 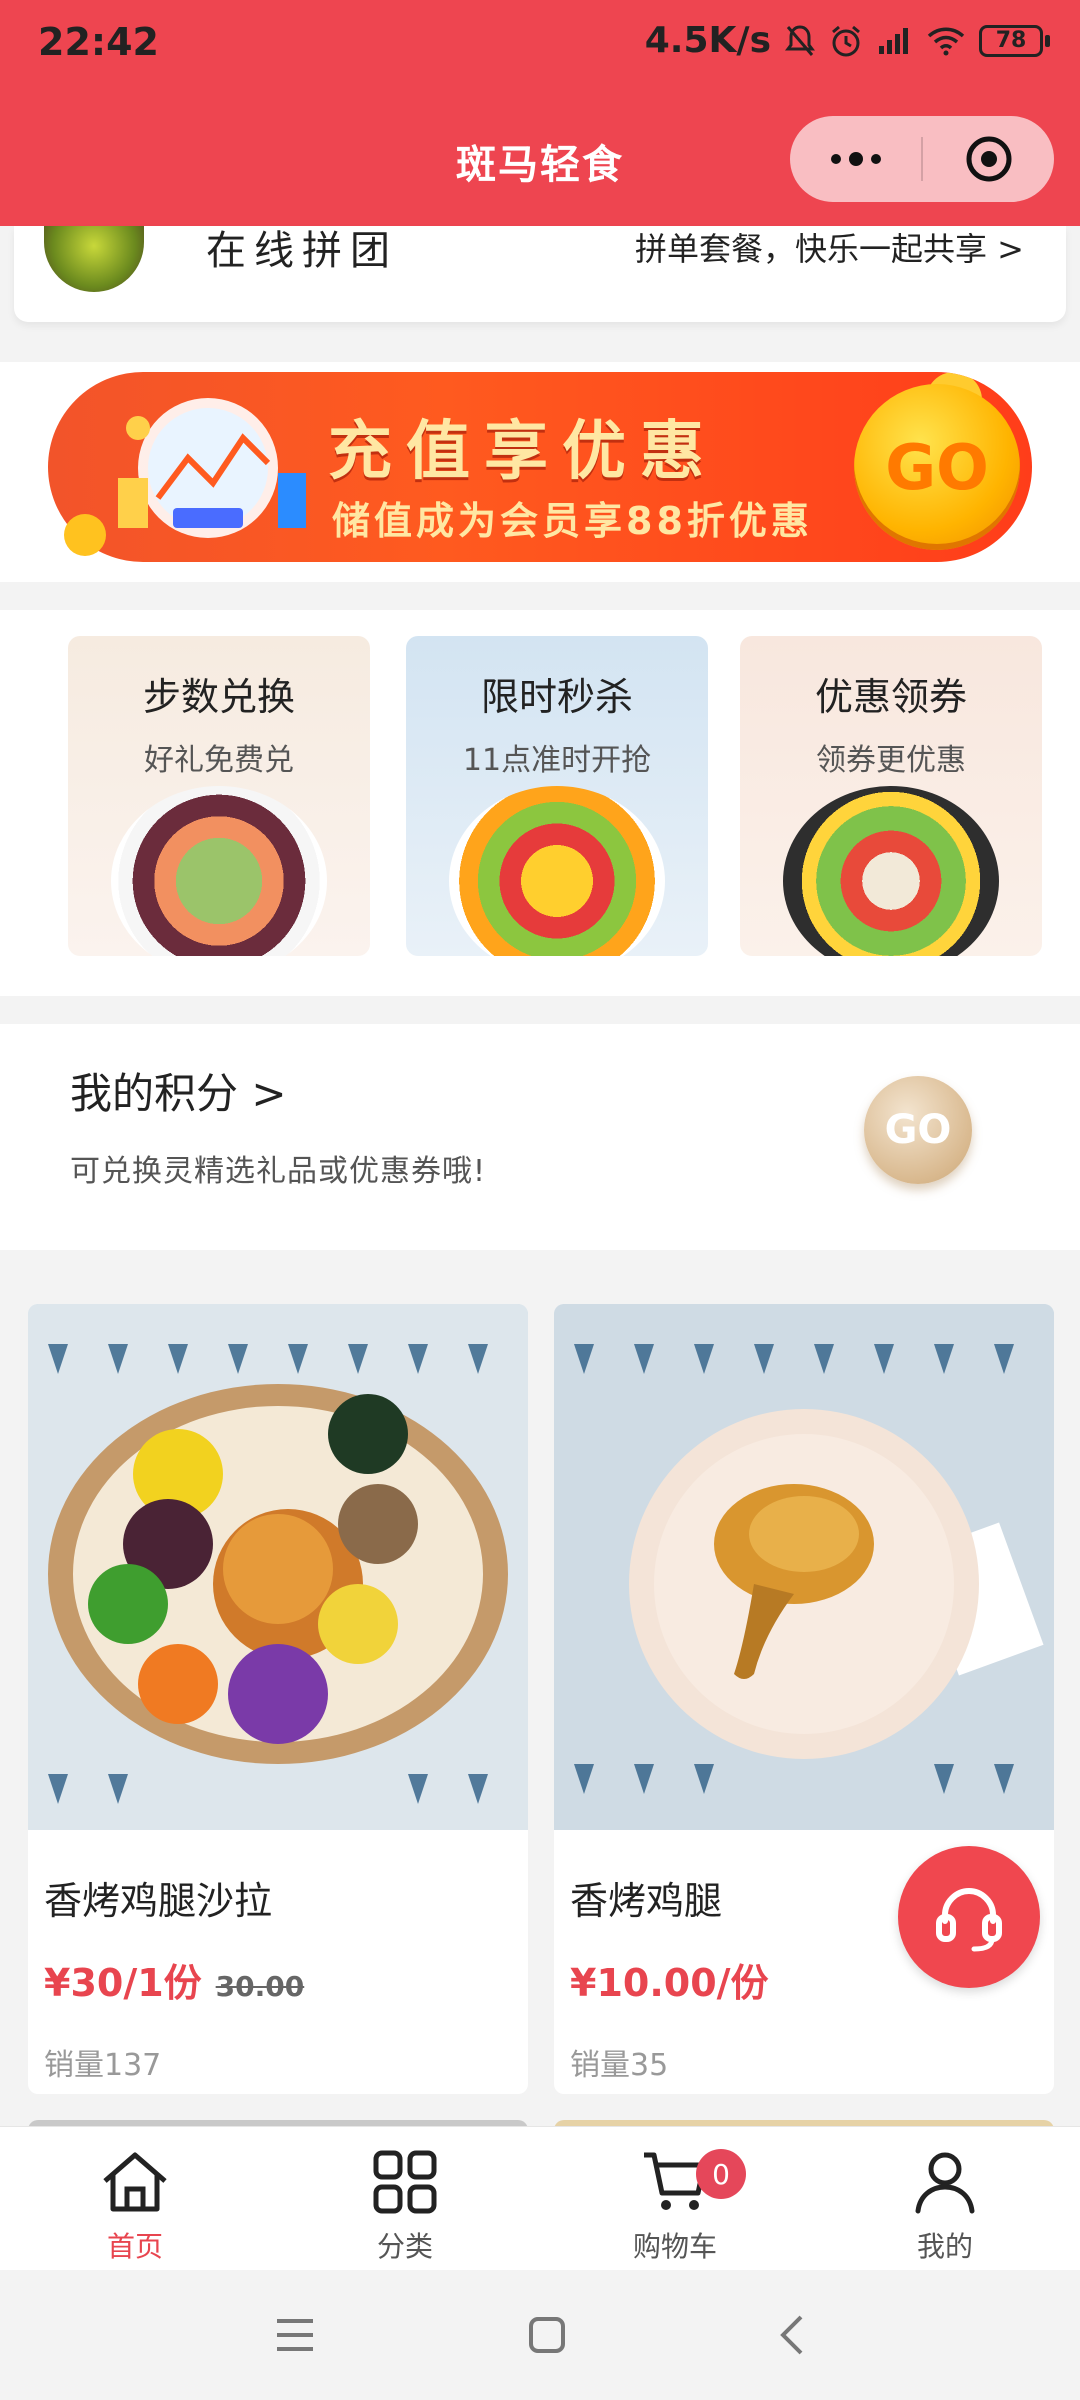 I want to click on points-section: 我的积分 > 可兑换灵精选礼品或优惠券哦! GO, so click(x=540, y=1137).